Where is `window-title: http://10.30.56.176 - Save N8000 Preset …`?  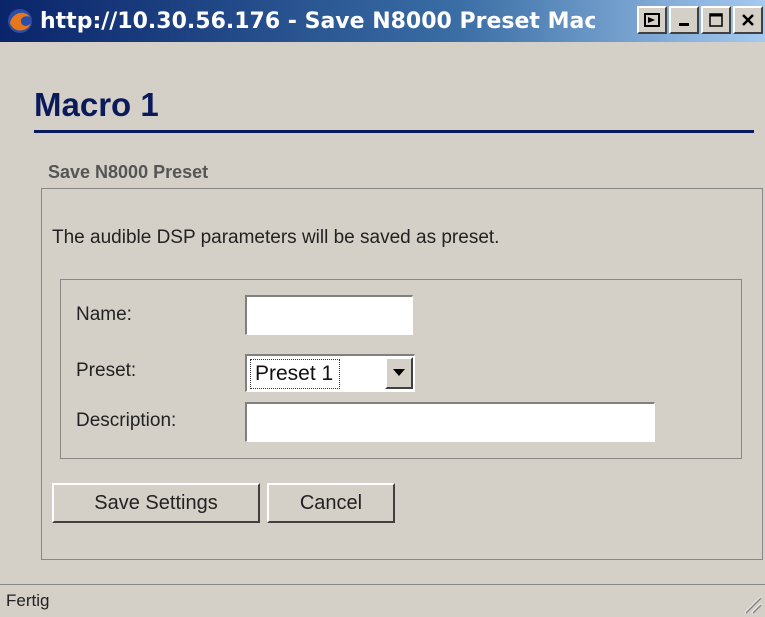
window-title: http://10.30.56.176 - Save N8000 Preset … is located at coordinates (317, 21).